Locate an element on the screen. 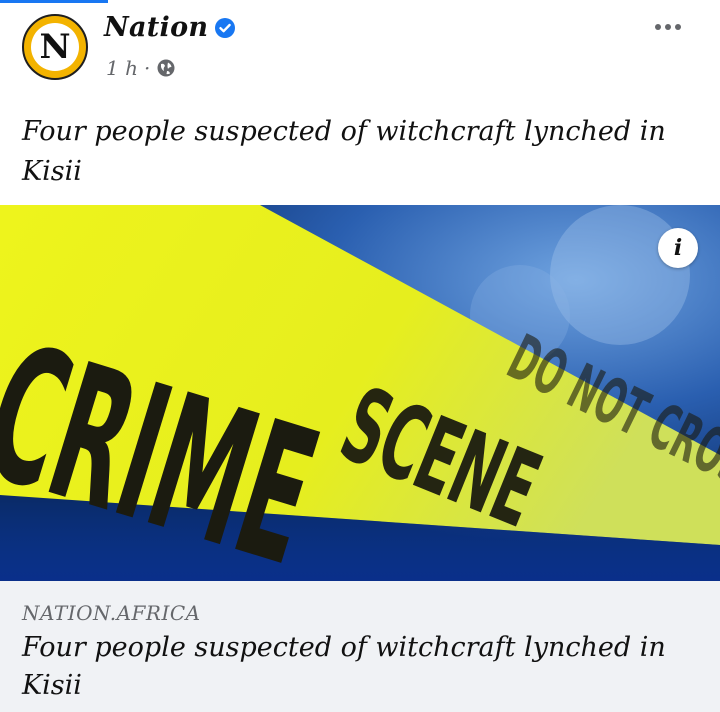 The width and height of the screenshot is (720, 712). post-header: N Nation 1 h · is located at coordinates (360, 50).